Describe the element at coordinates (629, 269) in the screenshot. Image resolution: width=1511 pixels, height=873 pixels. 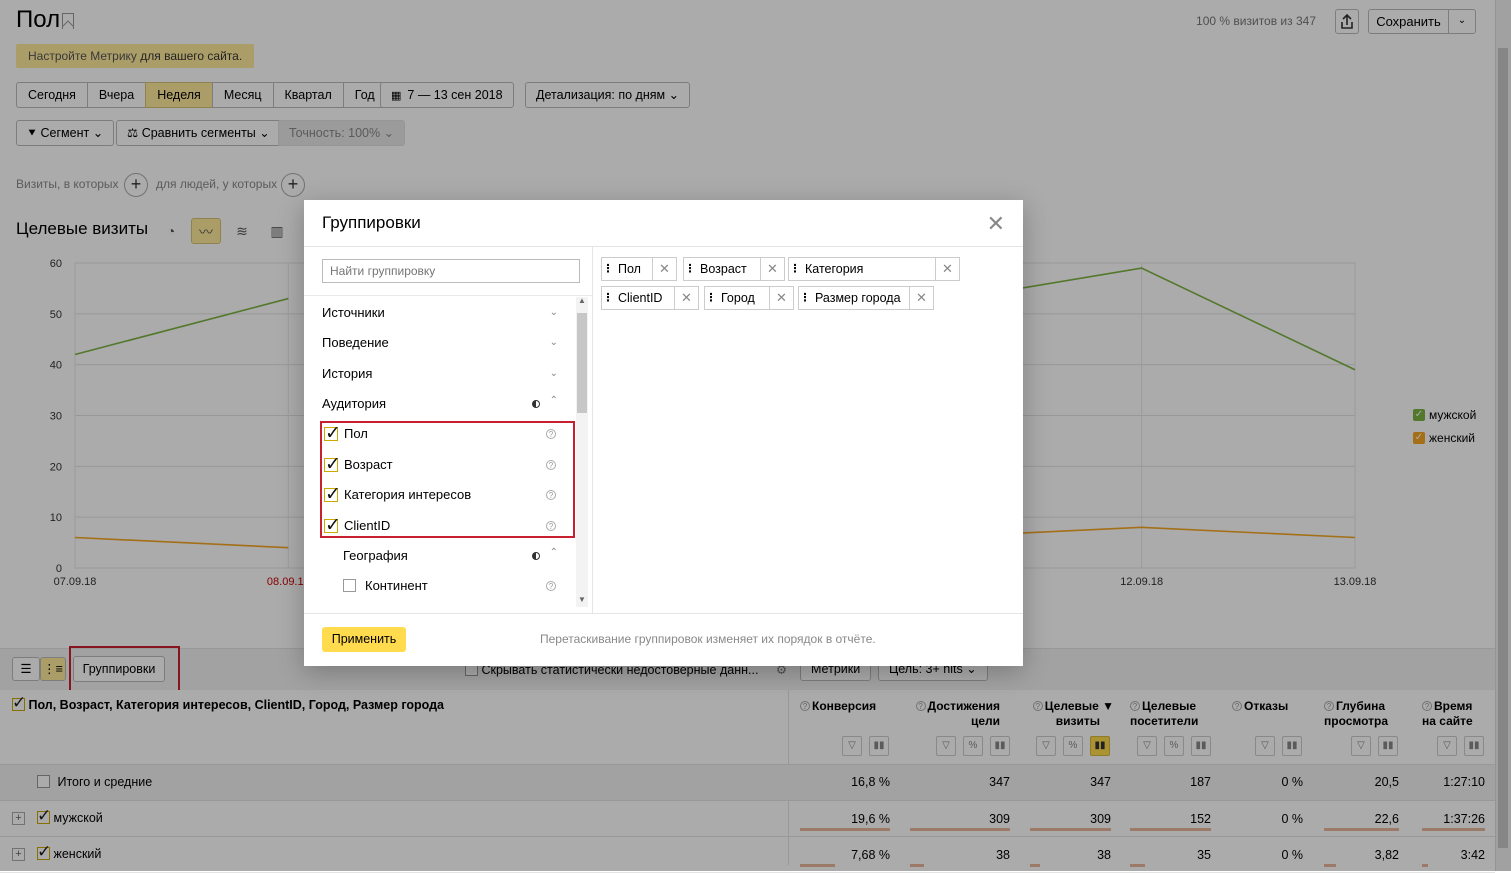
I see `chip-label: Пол` at that location.